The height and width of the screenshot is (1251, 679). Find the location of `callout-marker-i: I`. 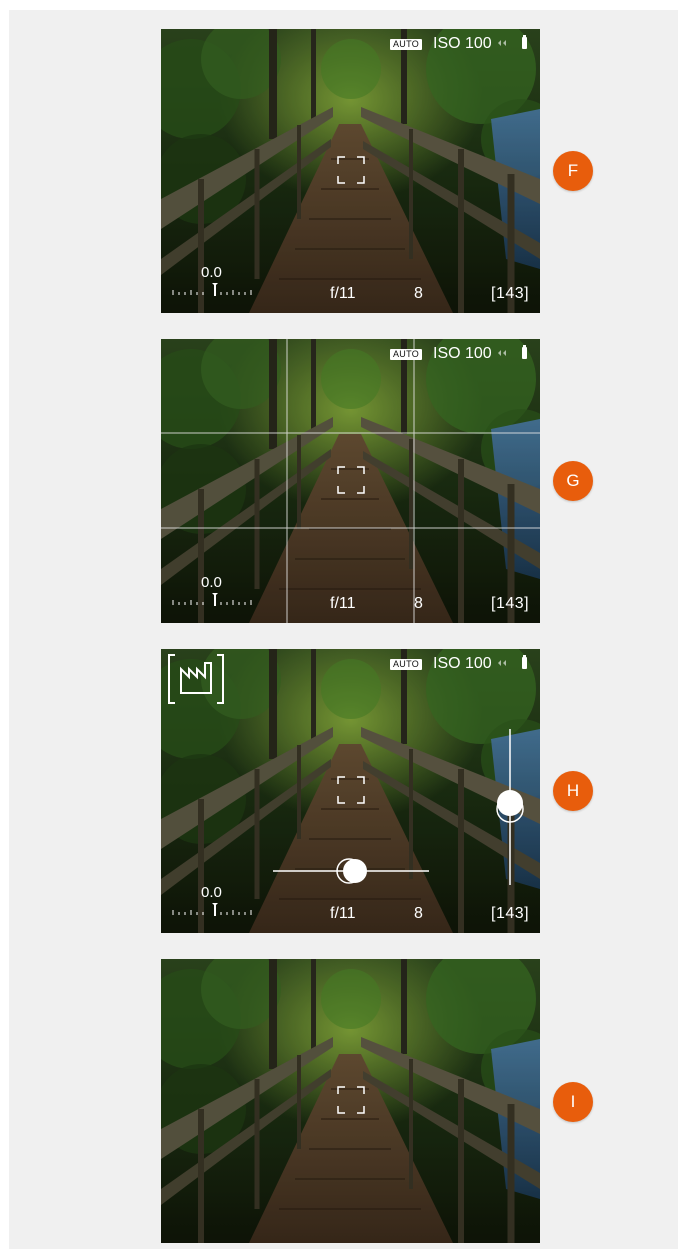

callout-marker-i: I is located at coordinates (573, 1102).